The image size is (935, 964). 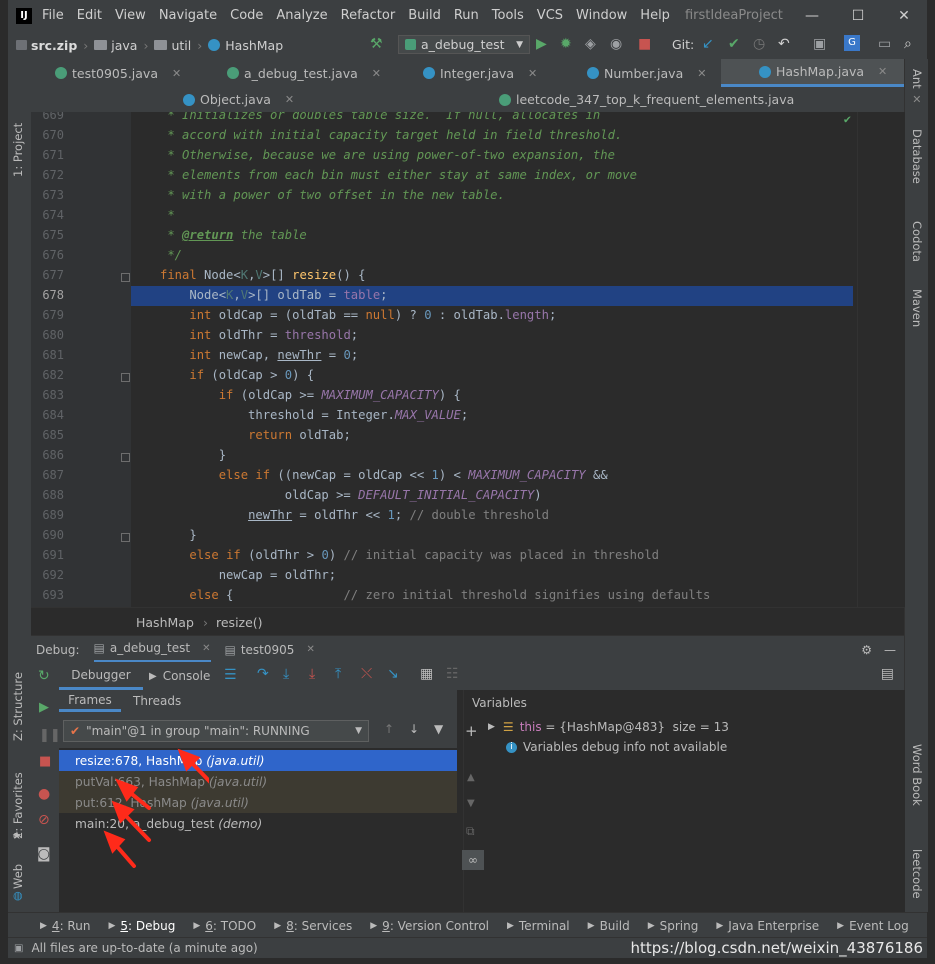 I want to click on line-number: 685, so click(x=47, y=435).